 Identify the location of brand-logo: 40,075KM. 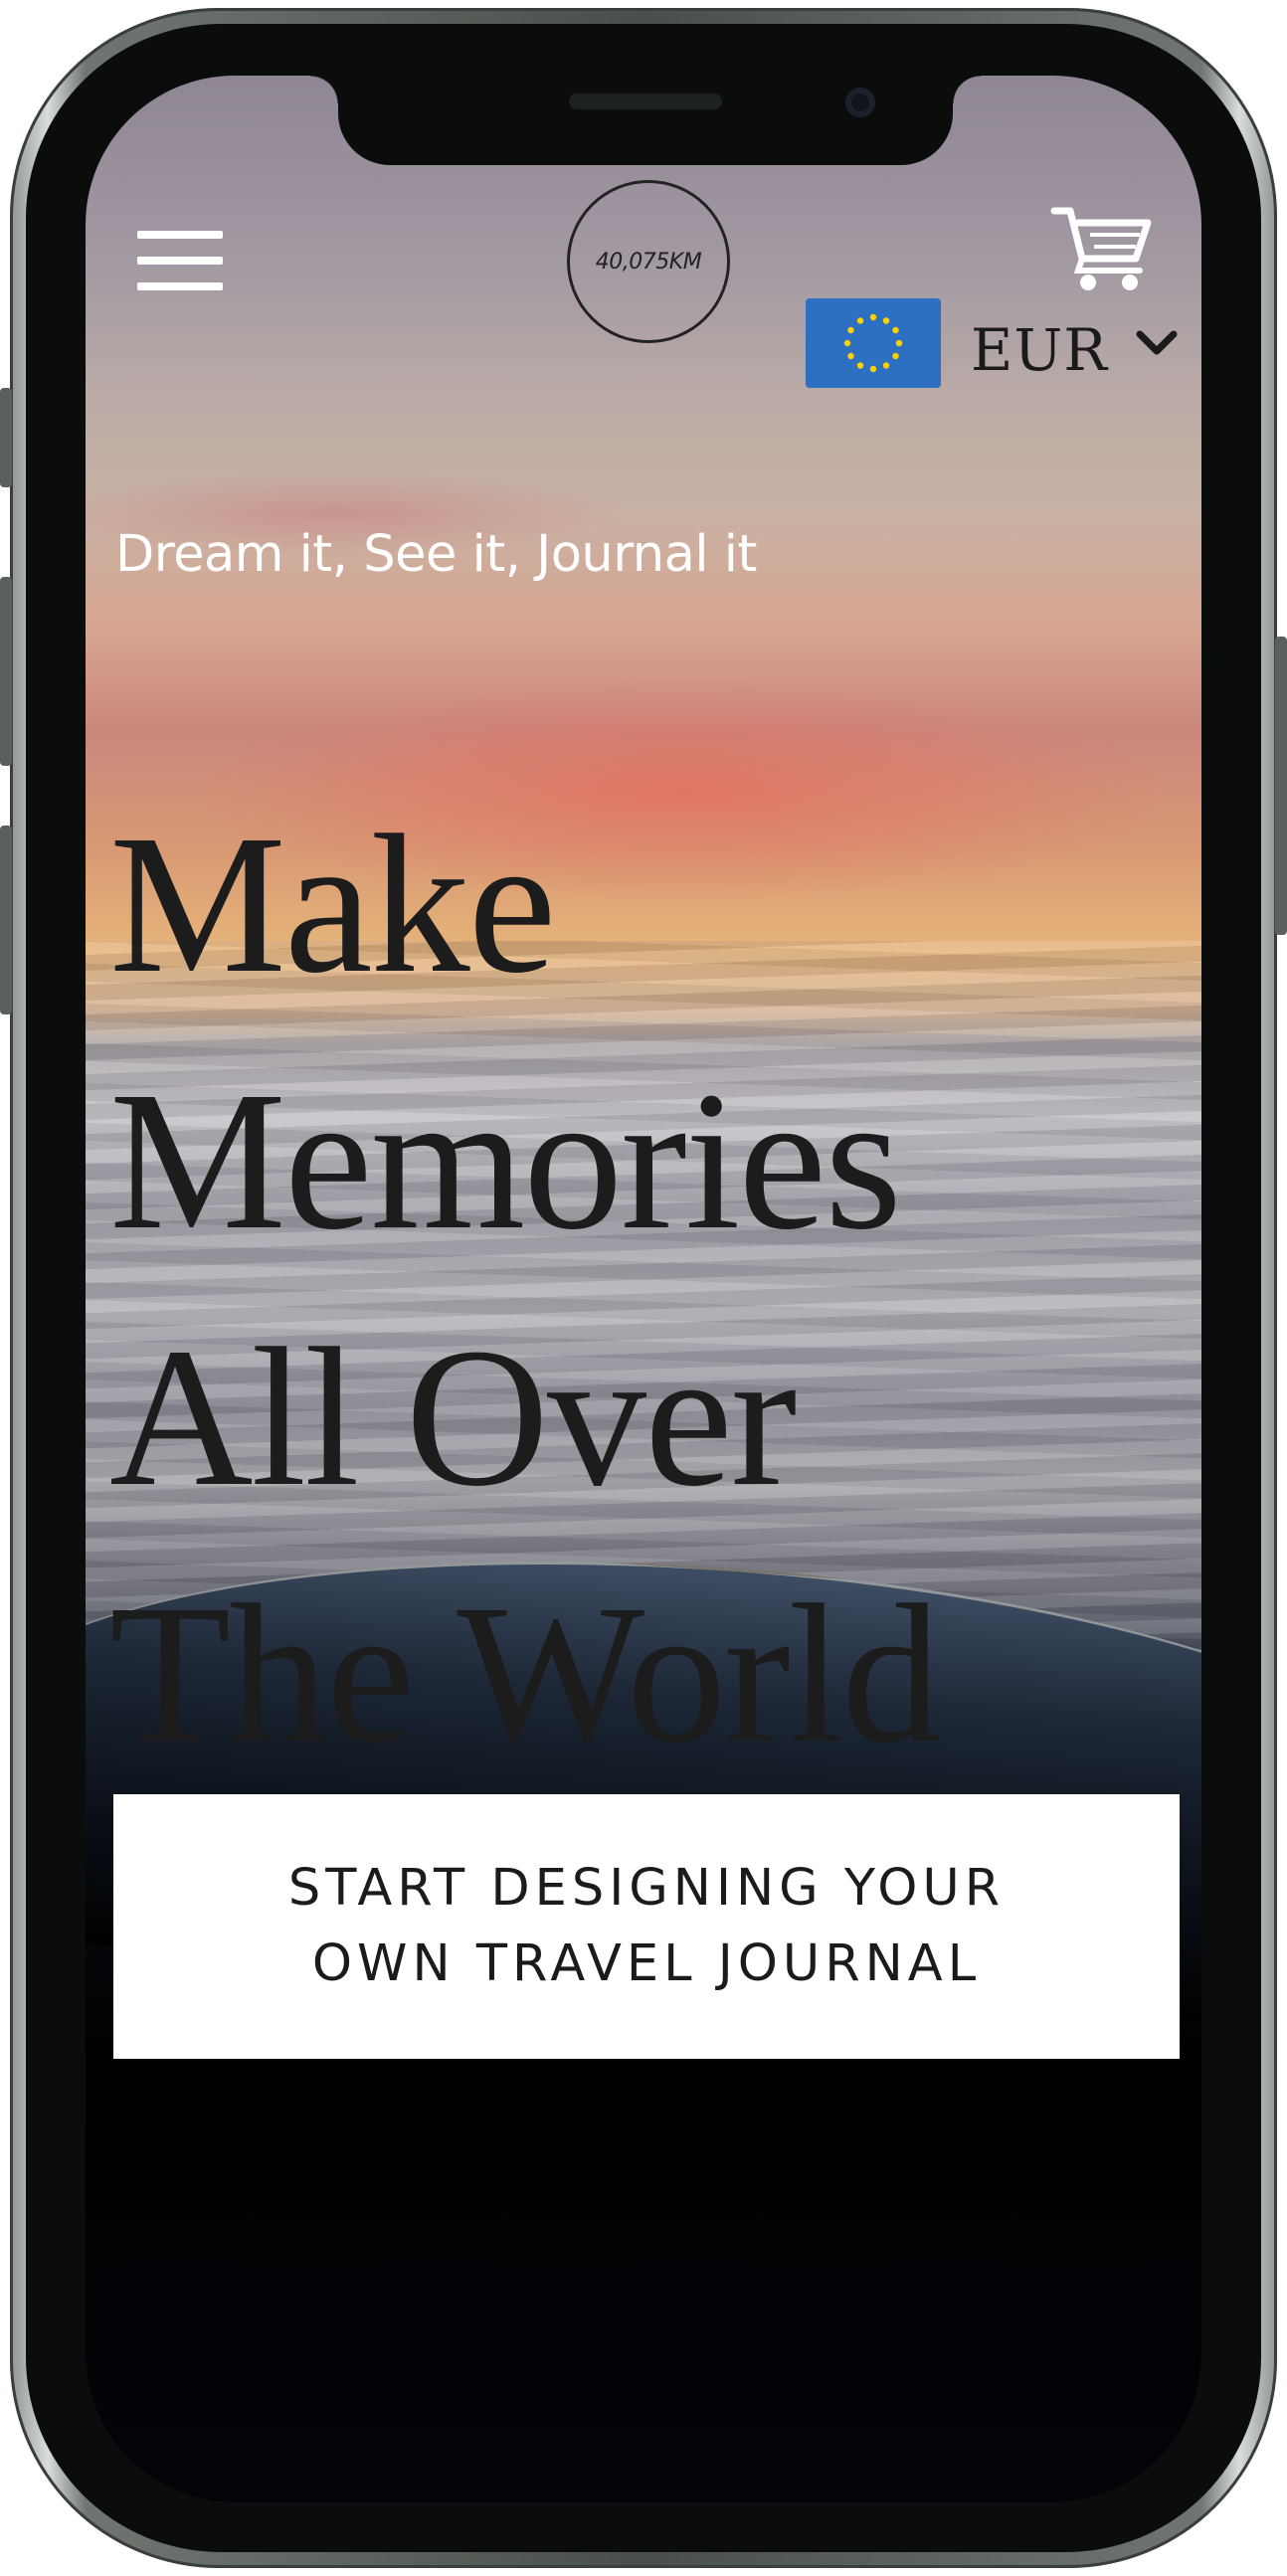
(648, 261).